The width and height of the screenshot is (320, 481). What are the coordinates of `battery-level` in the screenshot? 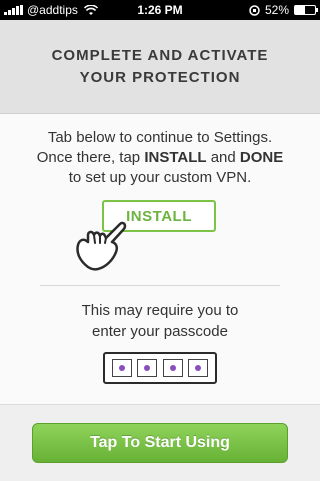 It's located at (300, 10).